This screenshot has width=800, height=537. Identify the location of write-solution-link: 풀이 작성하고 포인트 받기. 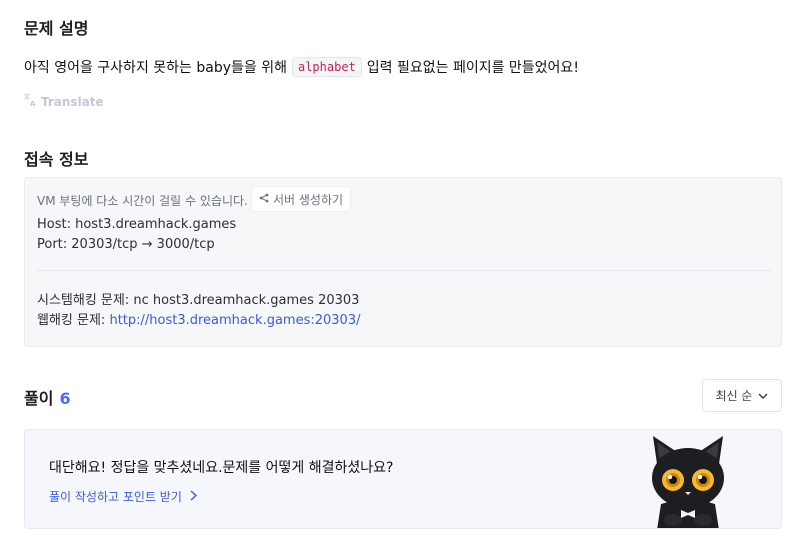
(123, 496).